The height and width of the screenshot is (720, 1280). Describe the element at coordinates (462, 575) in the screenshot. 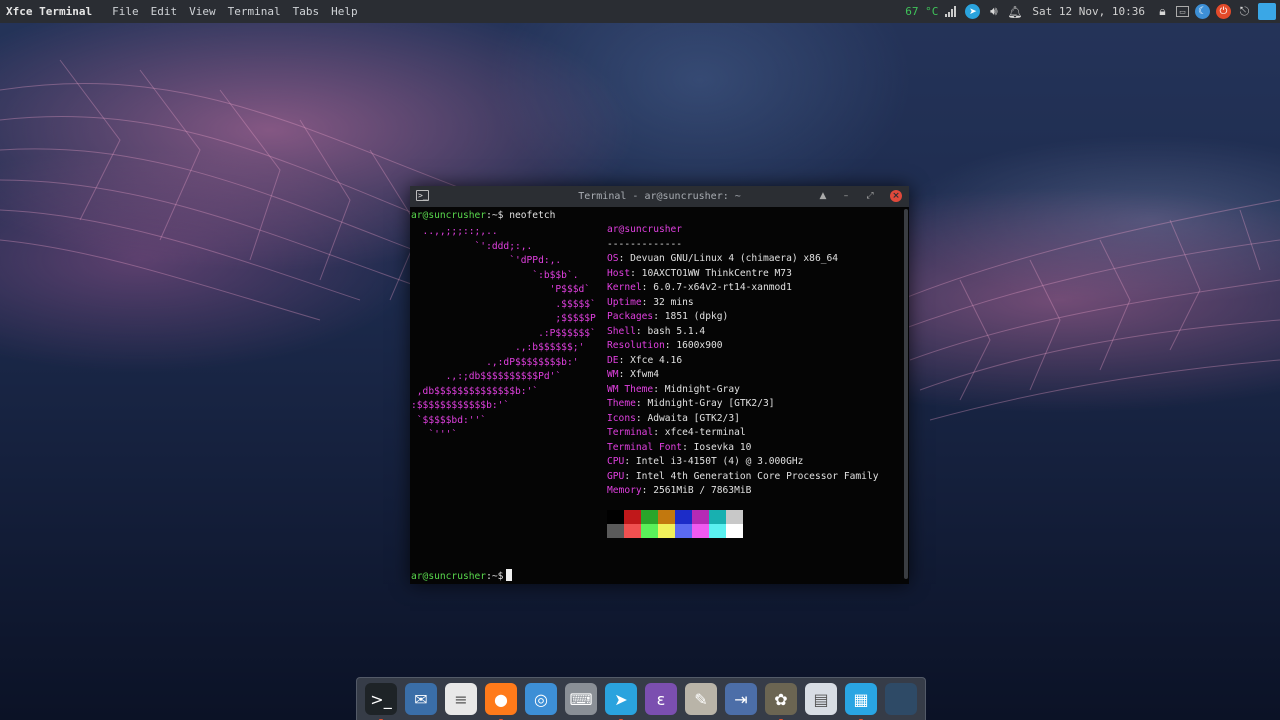

I see `current-prompt: ar@suncrusher:~$` at that location.